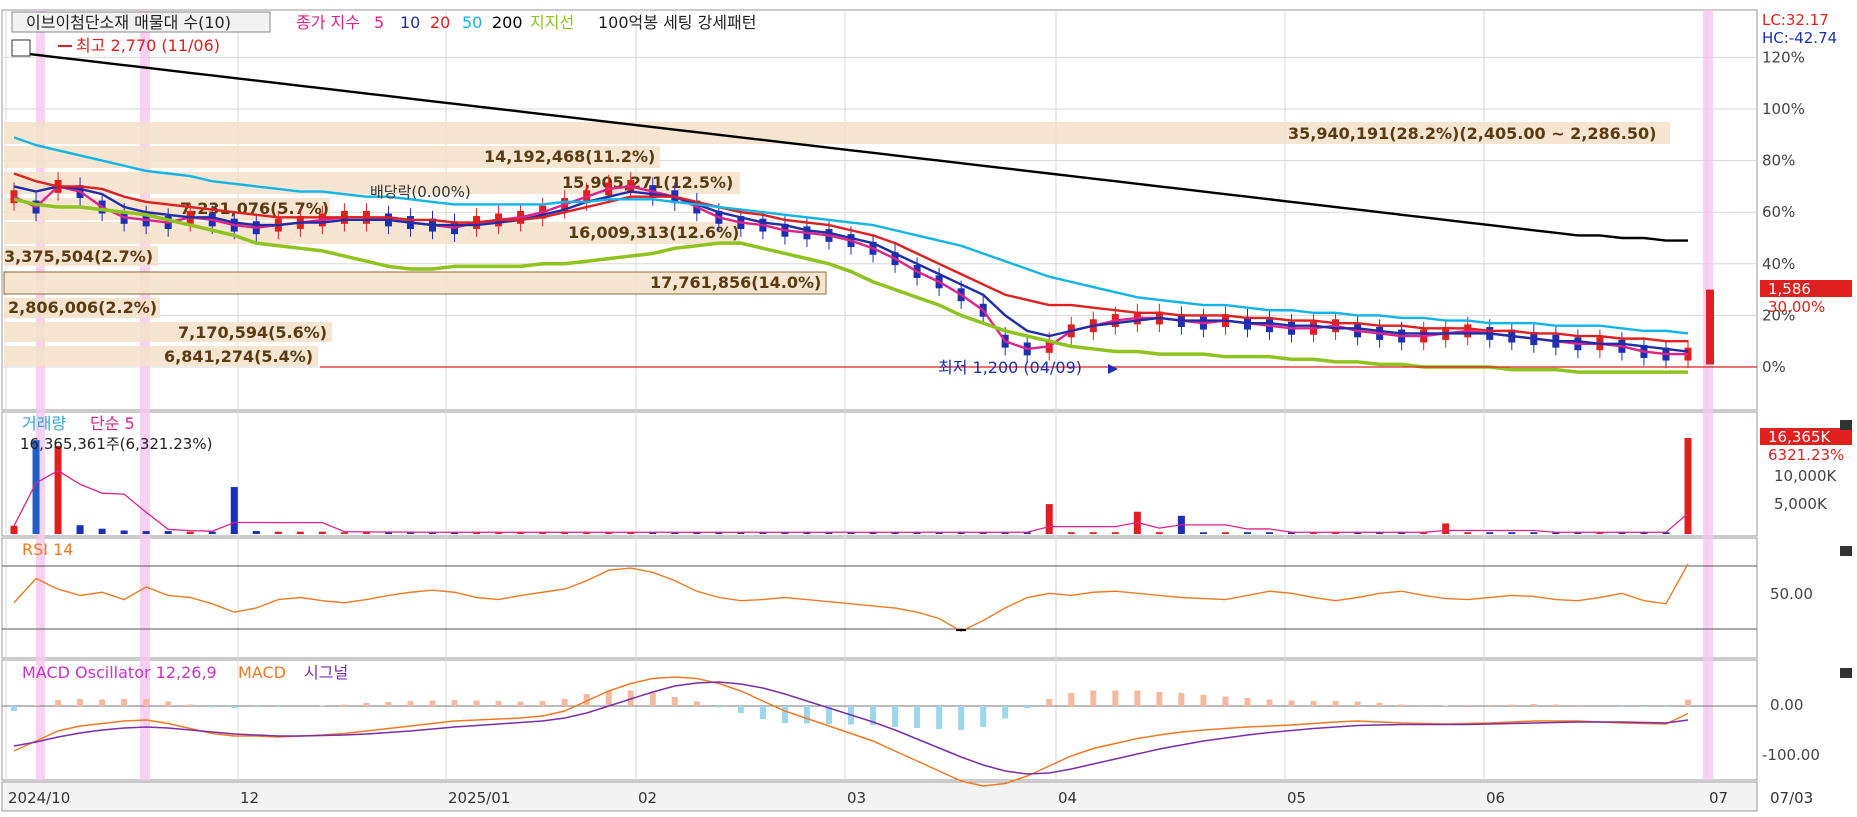  Describe the element at coordinates (1799, 38) in the screenshot. I see `right-info-hc: HC:-42.74` at that location.